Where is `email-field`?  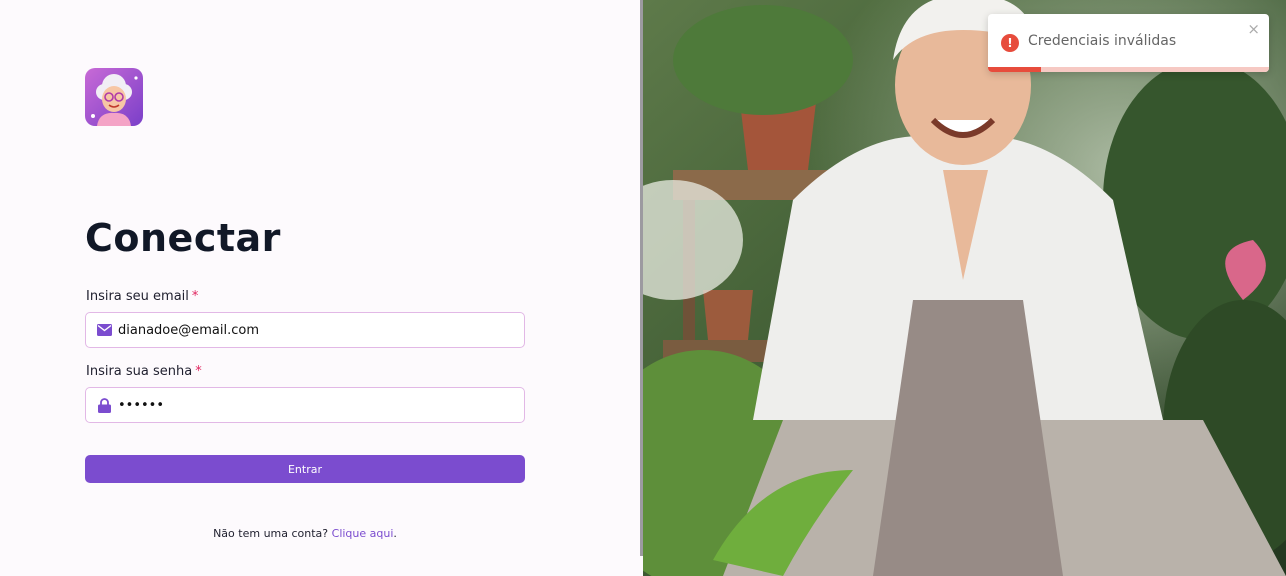 email-field is located at coordinates (305, 330).